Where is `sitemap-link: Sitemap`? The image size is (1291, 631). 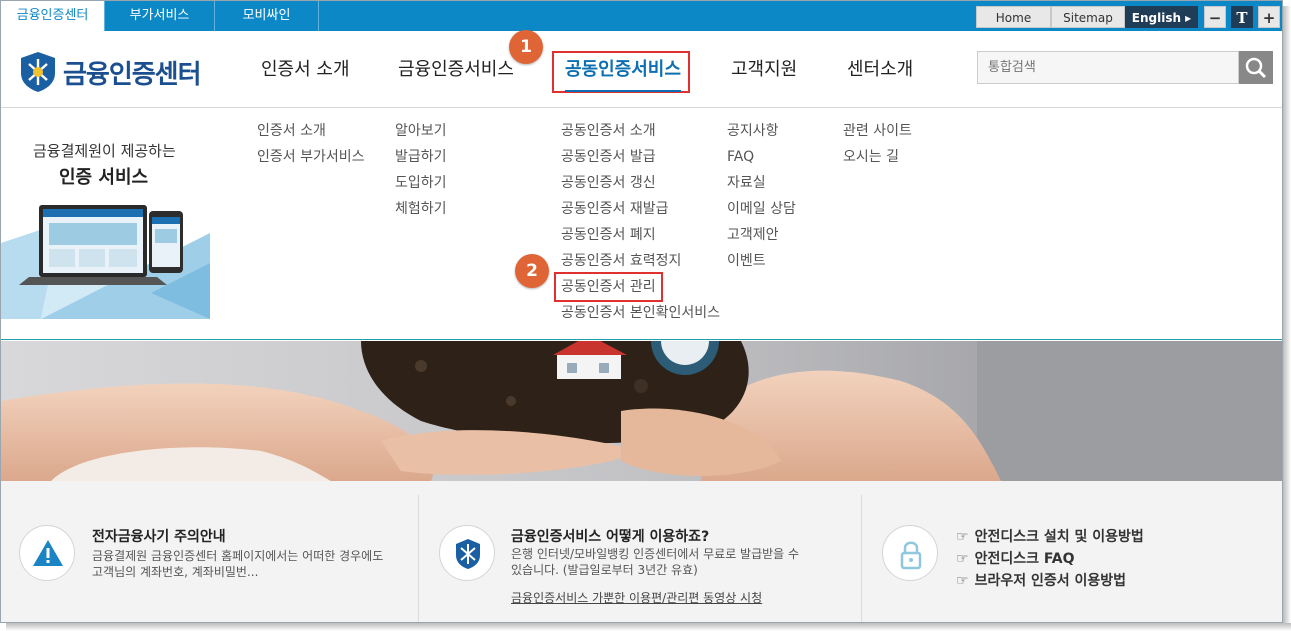 sitemap-link: Sitemap is located at coordinates (1088, 17).